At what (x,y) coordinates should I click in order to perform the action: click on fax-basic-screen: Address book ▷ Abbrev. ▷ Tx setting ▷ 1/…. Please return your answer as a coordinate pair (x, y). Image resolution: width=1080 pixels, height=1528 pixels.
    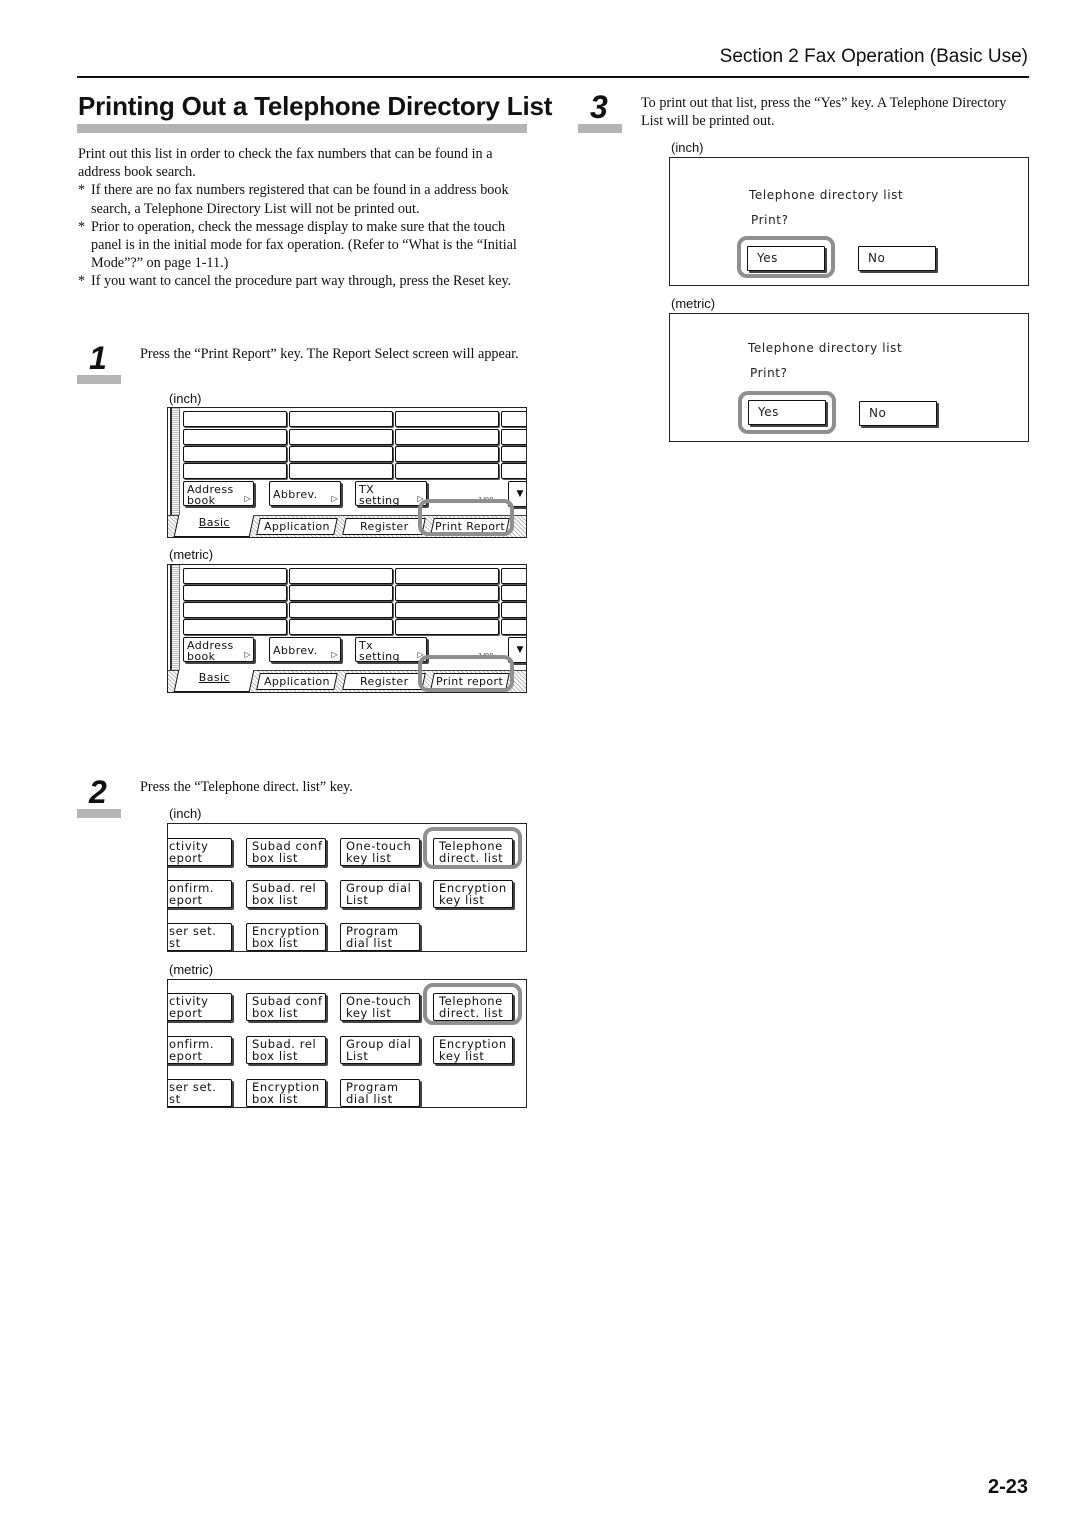
    Looking at the image, I should click on (347, 628).